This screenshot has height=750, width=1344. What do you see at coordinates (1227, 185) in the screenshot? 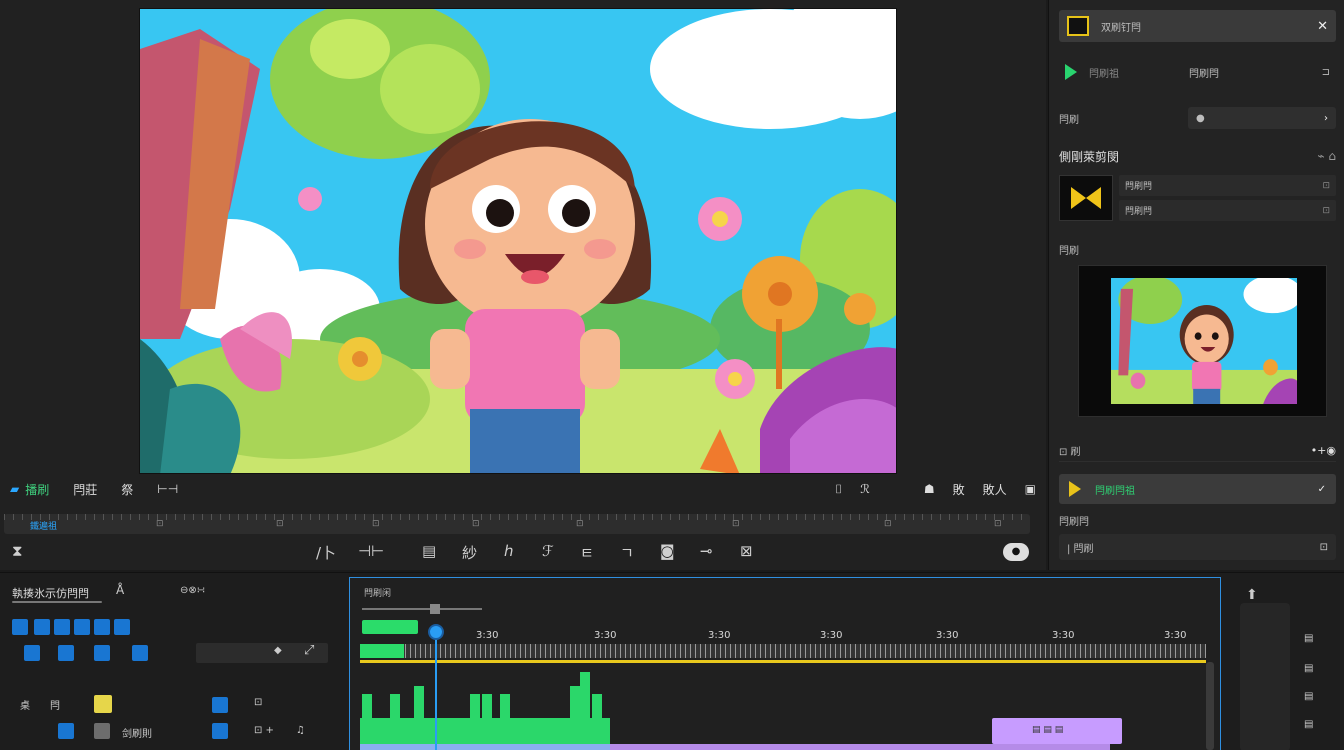
I see `clip-field-1: 閂刷閂 ⊡` at bounding box center [1227, 185].